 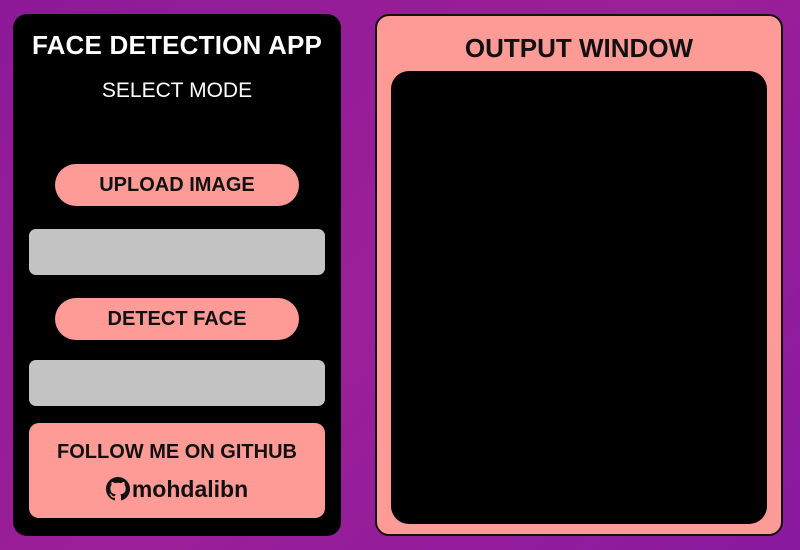 What do you see at coordinates (579, 48) in the screenshot?
I see `output-window-title: OUTPUT WINDOW` at bounding box center [579, 48].